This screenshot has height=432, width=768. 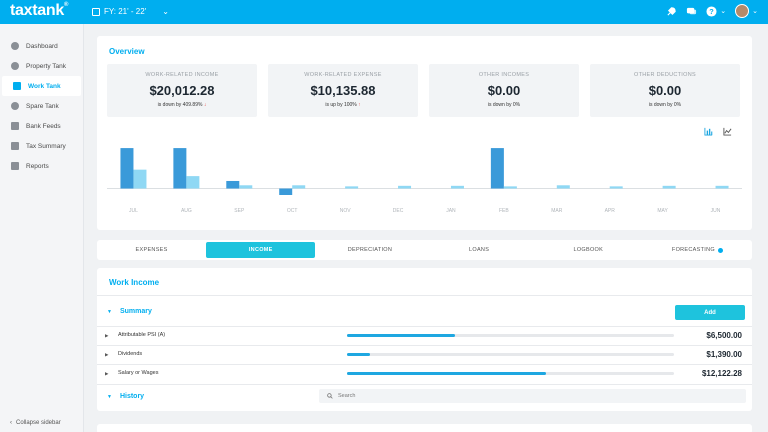 I want to click on chart-x-tick-label: MAR, so click(x=557, y=211).